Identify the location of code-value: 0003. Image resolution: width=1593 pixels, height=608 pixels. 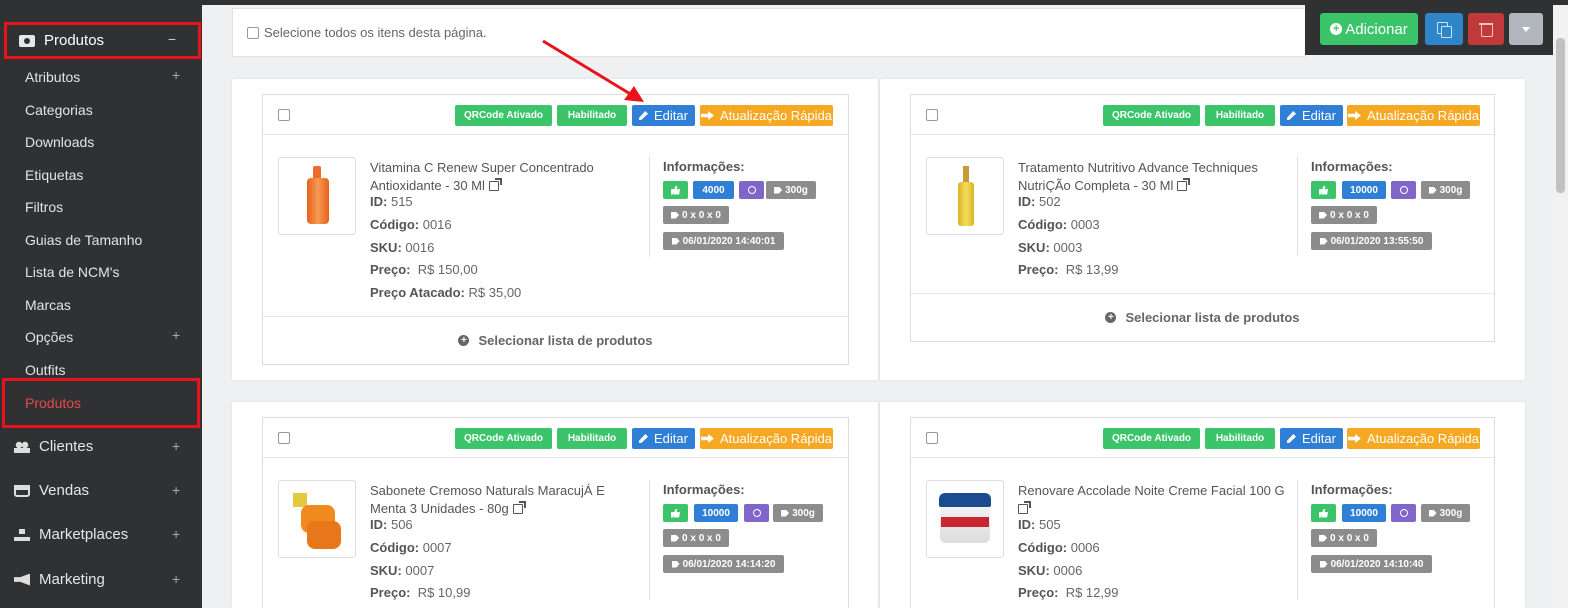
(1085, 224).